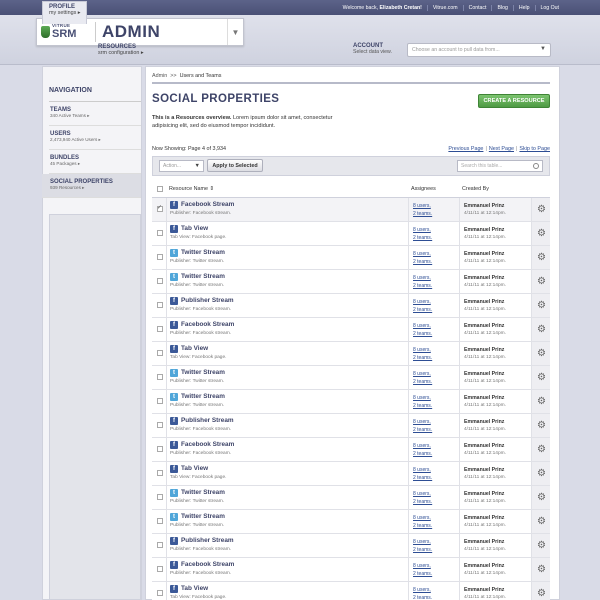 The height and width of the screenshot is (600, 600). I want to click on apply-to-selected-button: Apply to Selected, so click(235, 165).